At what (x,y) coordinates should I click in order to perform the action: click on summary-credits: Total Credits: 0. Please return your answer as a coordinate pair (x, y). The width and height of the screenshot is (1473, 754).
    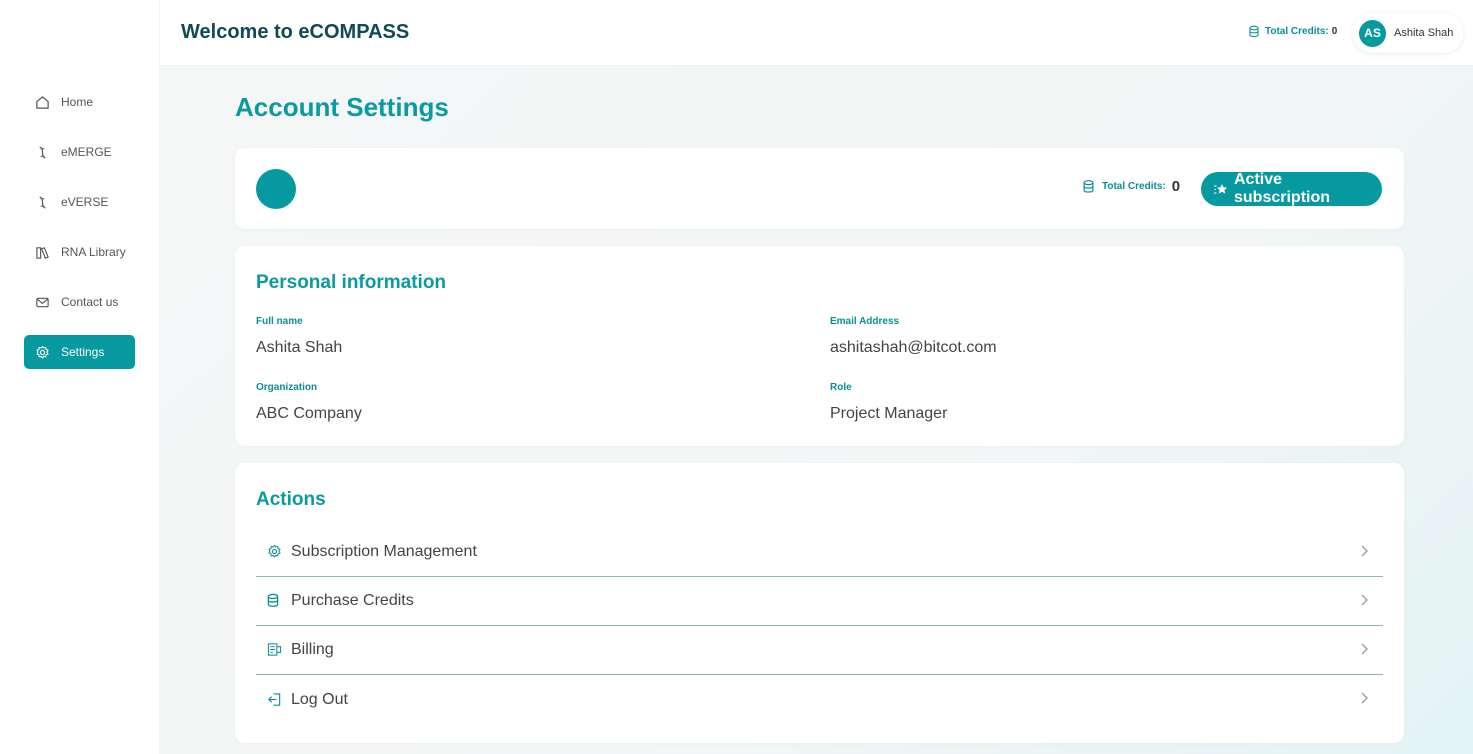
    Looking at the image, I should click on (1131, 186).